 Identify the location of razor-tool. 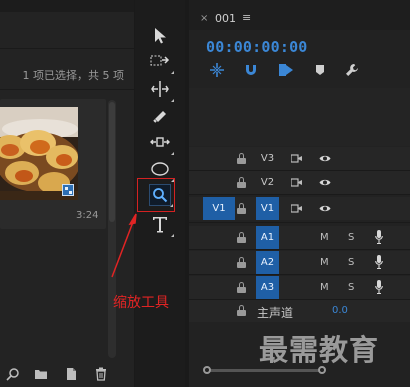
(160, 116).